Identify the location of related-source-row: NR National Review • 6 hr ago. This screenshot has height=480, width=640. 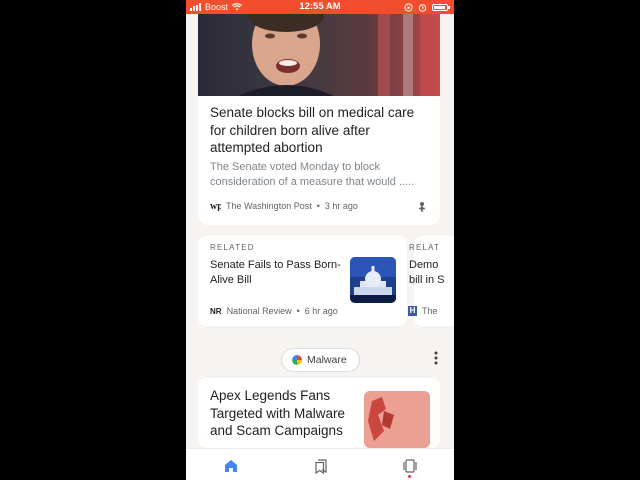
(274, 311).